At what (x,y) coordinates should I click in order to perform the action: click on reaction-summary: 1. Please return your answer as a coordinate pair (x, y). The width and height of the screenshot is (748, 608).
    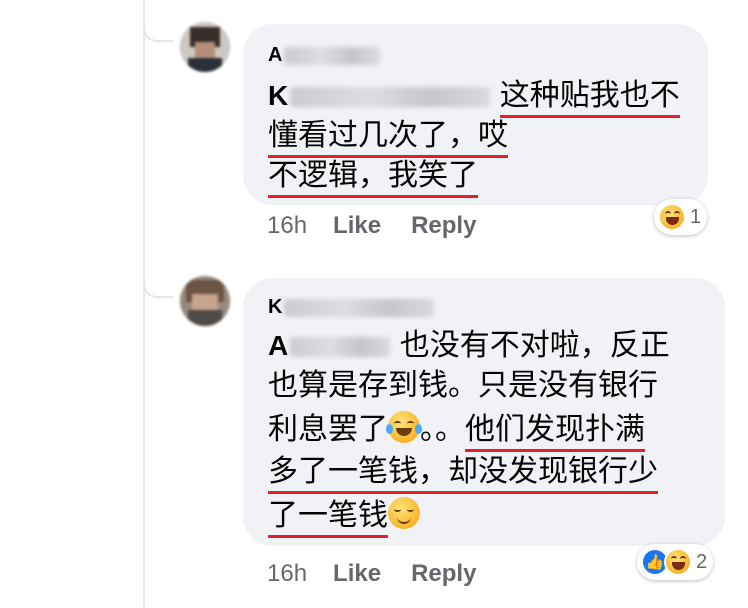
    Looking at the image, I should click on (681, 217).